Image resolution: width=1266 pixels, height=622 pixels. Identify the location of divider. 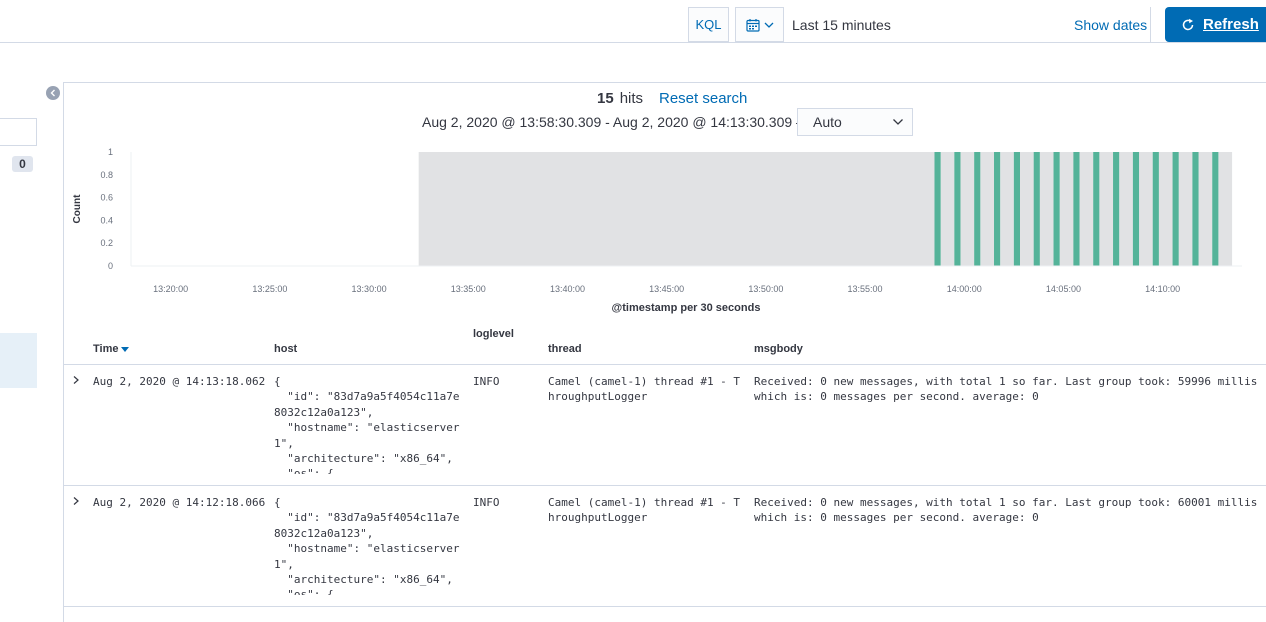
(1150, 24).